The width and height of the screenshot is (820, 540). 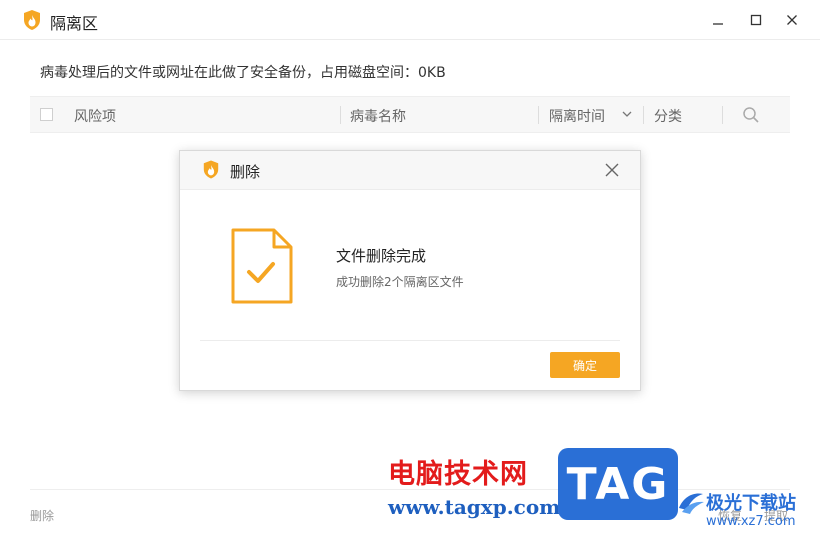 What do you see at coordinates (627, 114) in the screenshot?
I see `chevron-down-icon` at bounding box center [627, 114].